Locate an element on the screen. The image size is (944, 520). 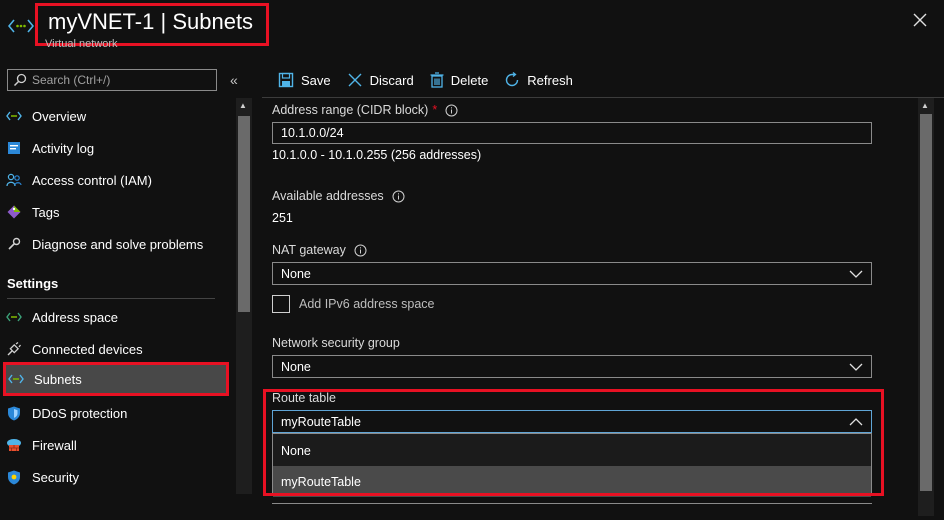
search-input is located at coordinates (122, 80).